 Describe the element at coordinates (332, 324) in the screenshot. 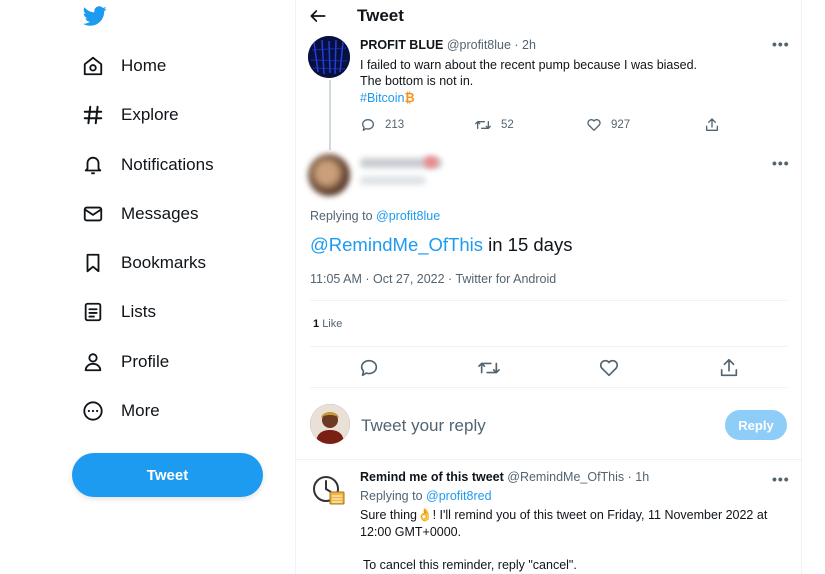

I see `likes-summary-label: Like` at that location.